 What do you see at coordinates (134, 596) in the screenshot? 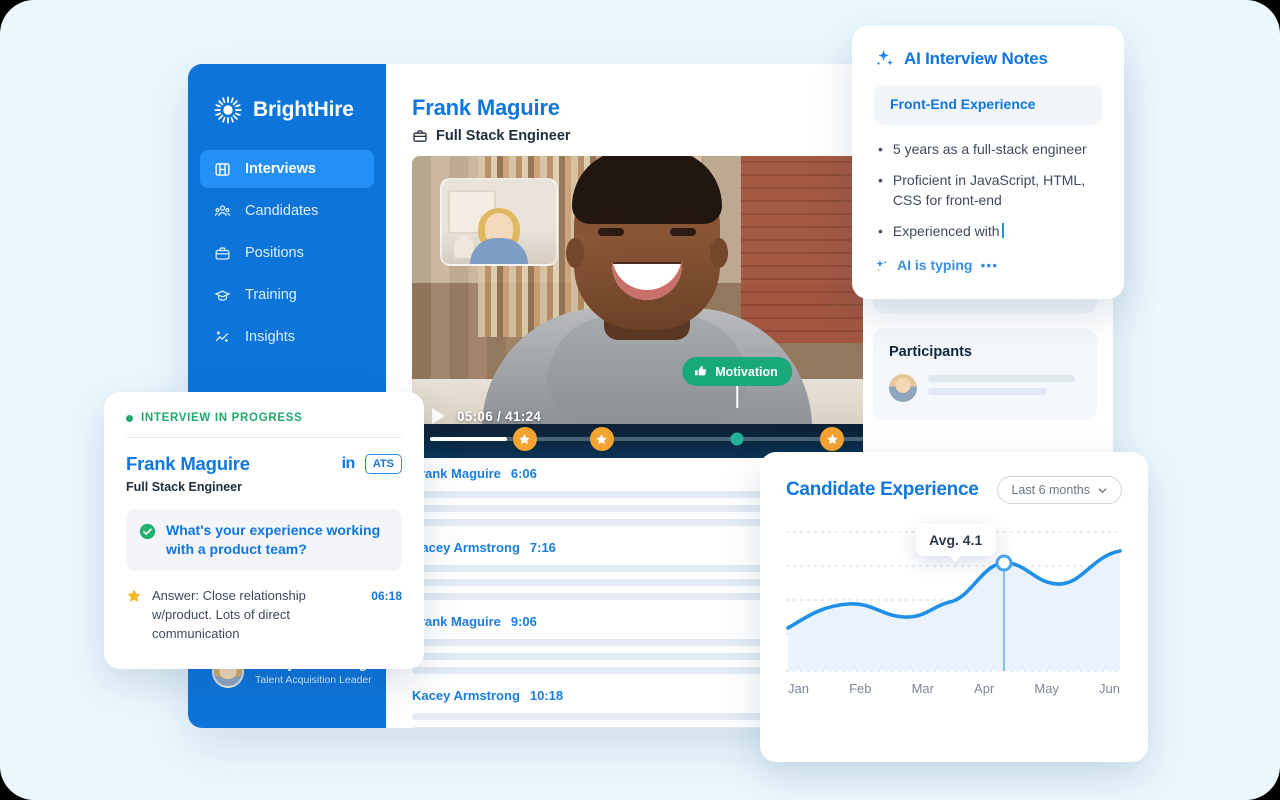
I see `star-icon` at bounding box center [134, 596].